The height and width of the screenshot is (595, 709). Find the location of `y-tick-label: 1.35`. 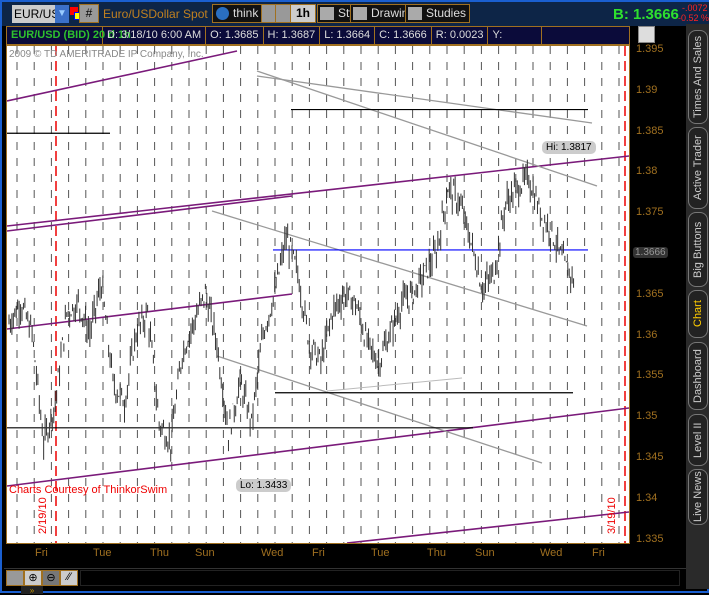

y-tick-label: 1.35 is located at coordinates (647, 416).